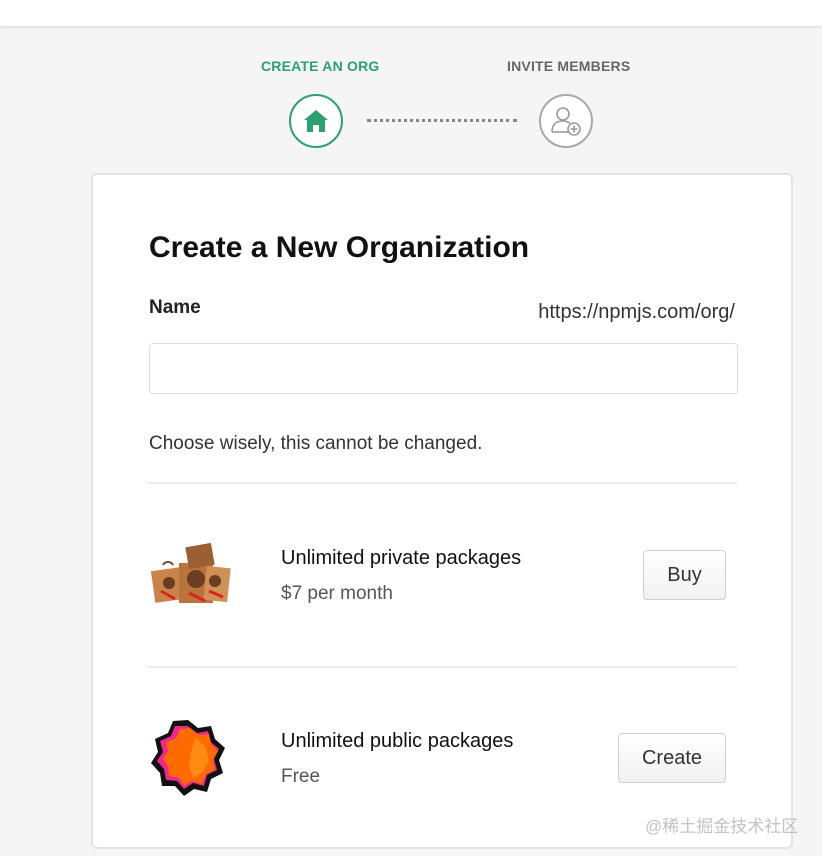 The height and width of the screenshot is (856, 822). Describe the element at coordinates (672, 758) in the screenshot. I see `create-button: Create` at that location.